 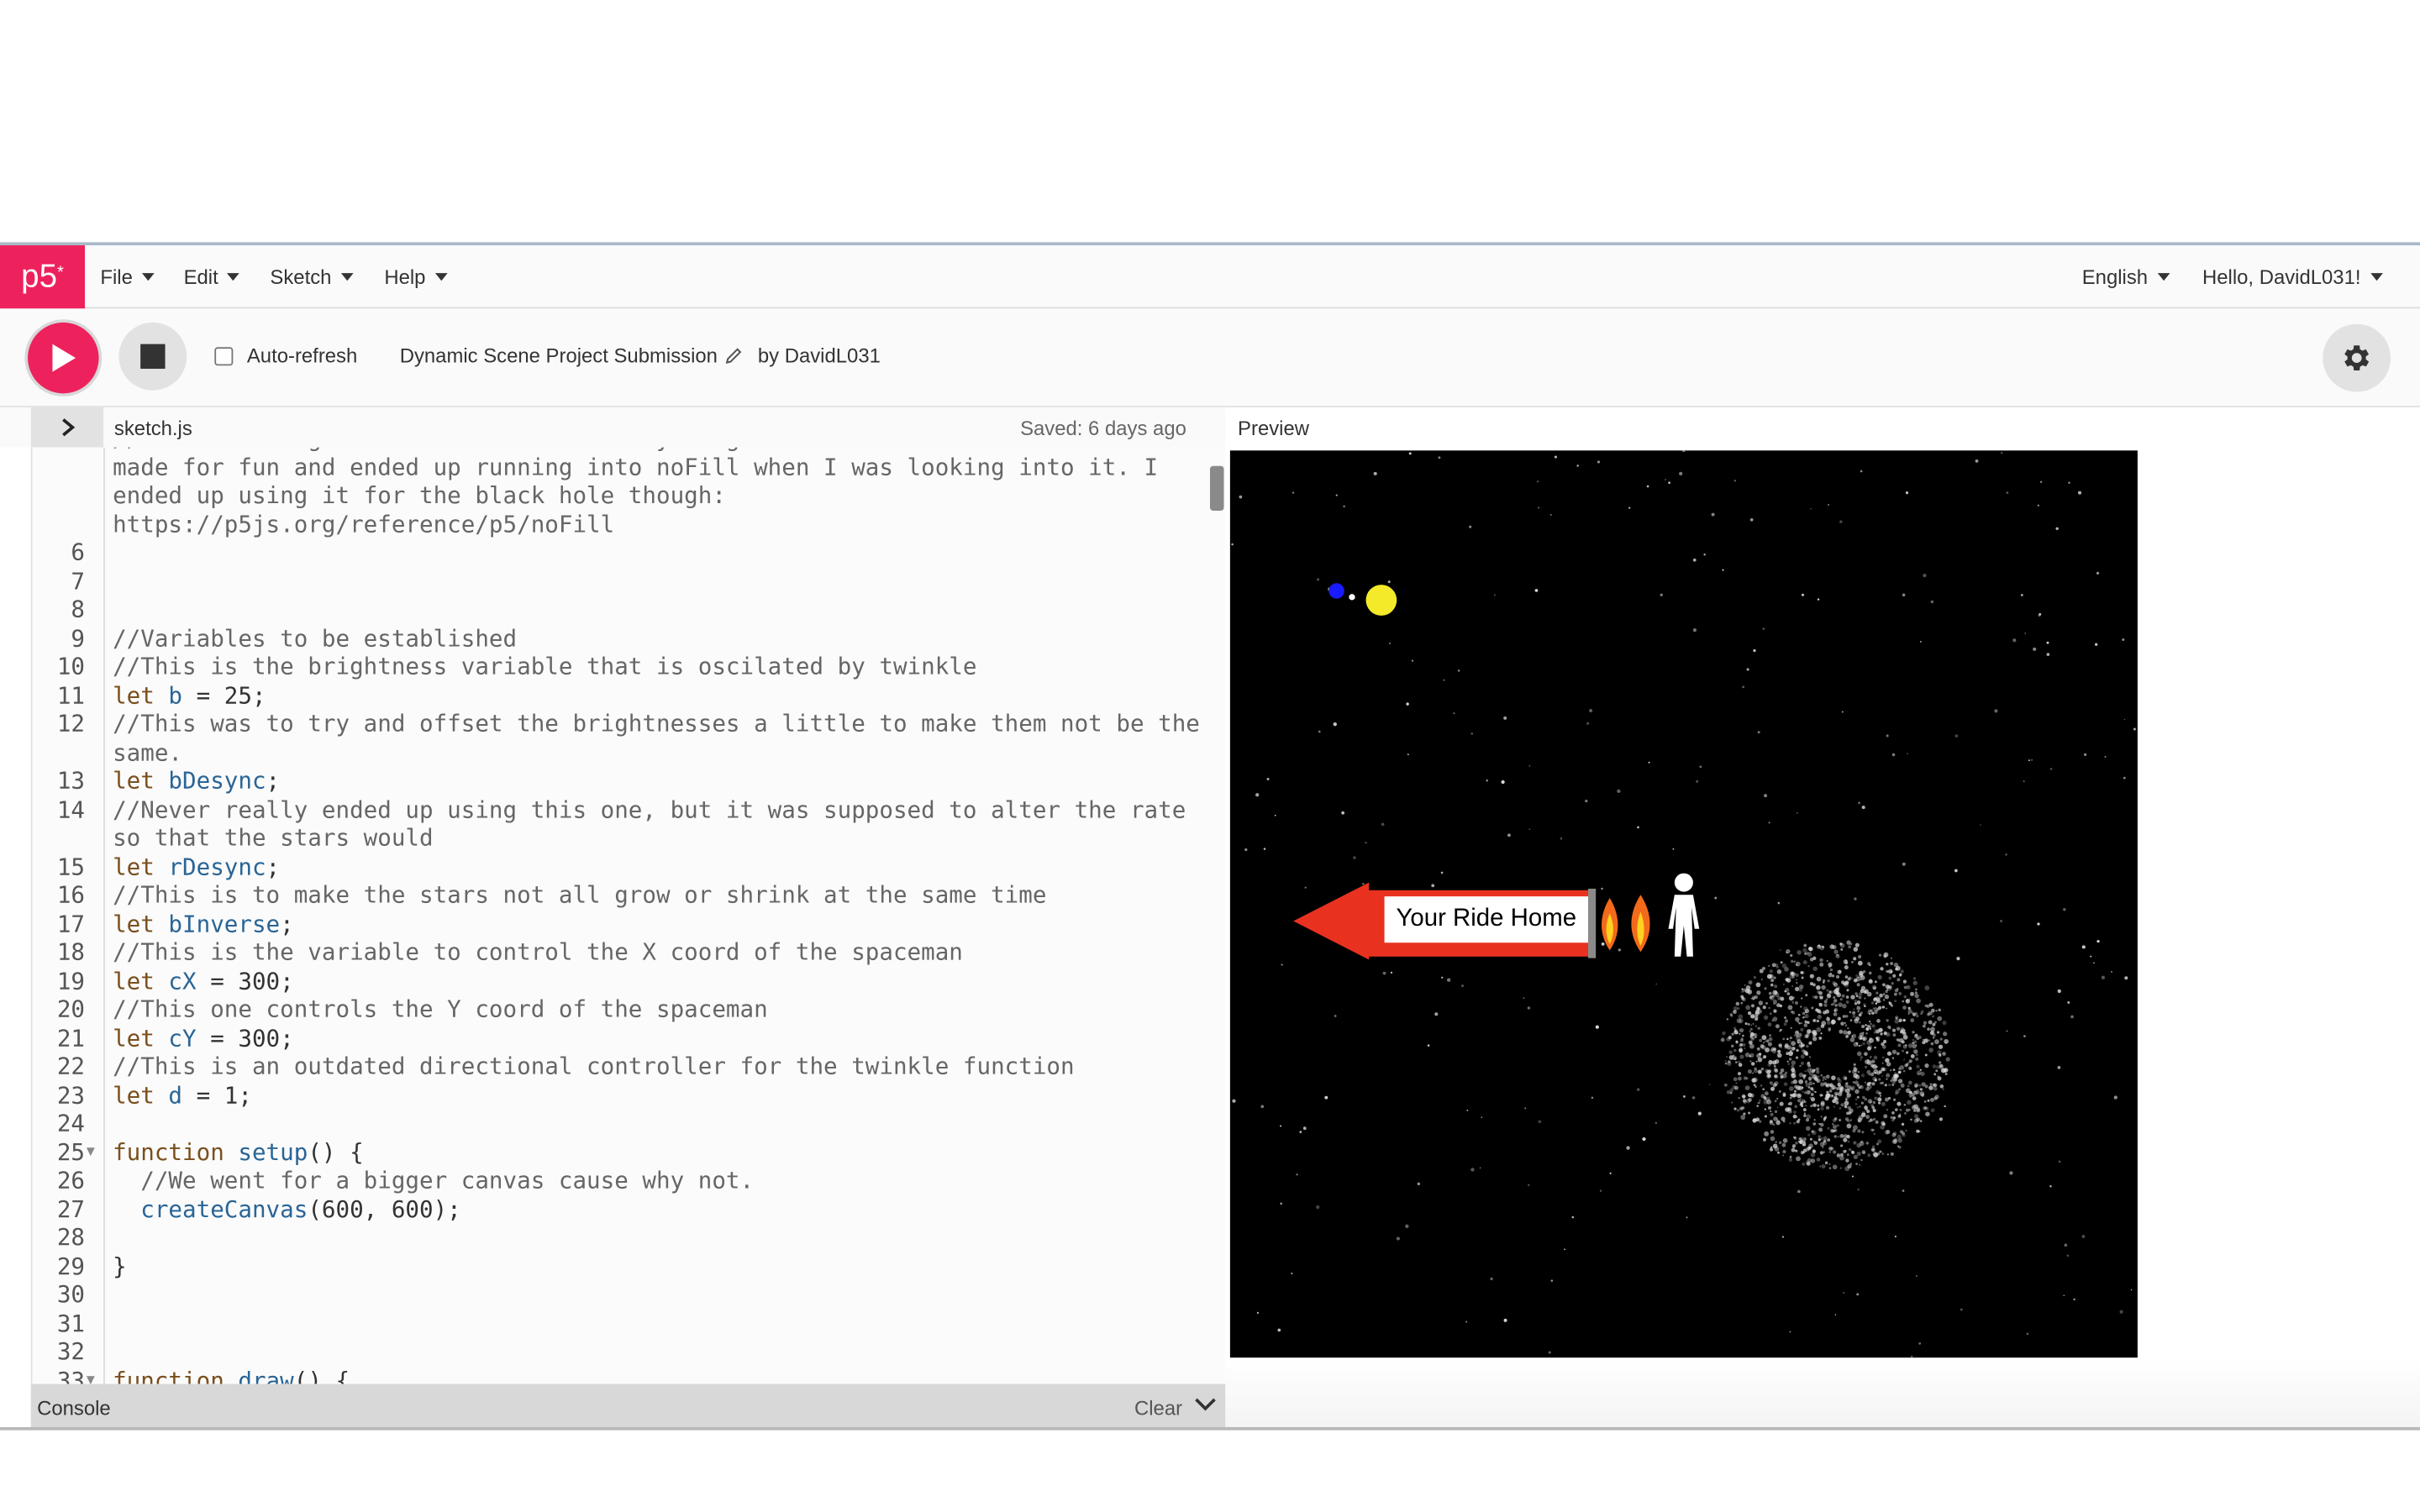 I want to click on window-bottom-border, so click(x=1210, y=1428).